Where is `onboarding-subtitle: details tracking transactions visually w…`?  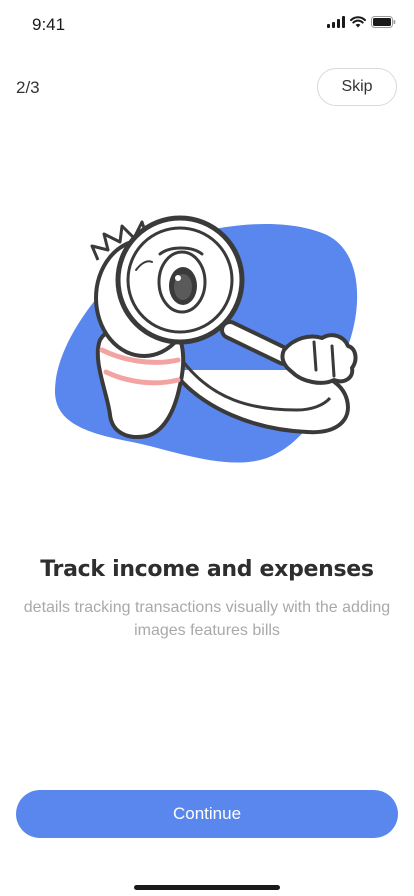
onboarding-subtitle: details tracking transactions visually w… is located at coordinates (207, 619).